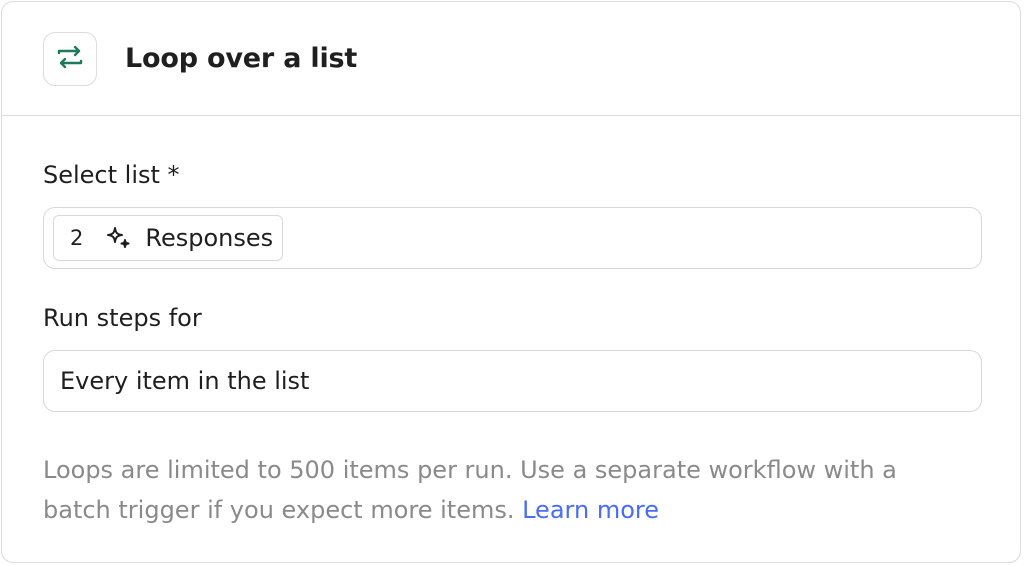  I want to click on learn-more-link: Learn more, so click(590, 510).